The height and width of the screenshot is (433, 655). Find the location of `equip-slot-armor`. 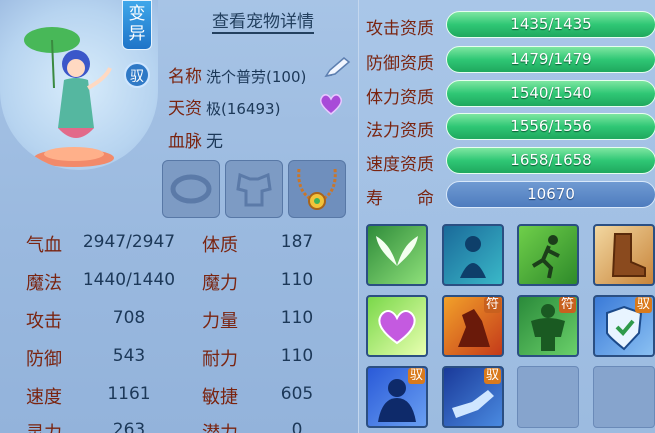

equip-slot-armor is located at coordinates (254, 189).